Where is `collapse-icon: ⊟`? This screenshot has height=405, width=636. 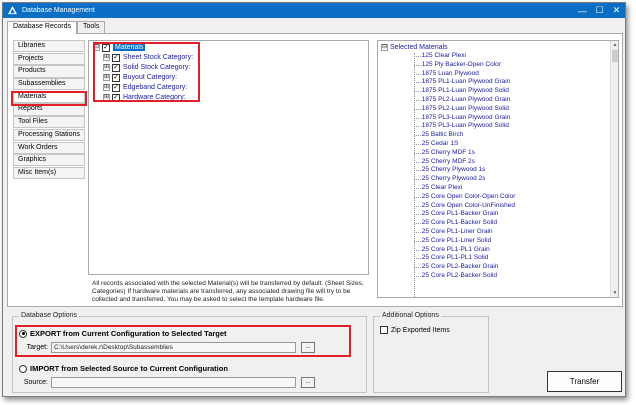
collapse-icon: ⊟ is located at coordinates (384, 47).